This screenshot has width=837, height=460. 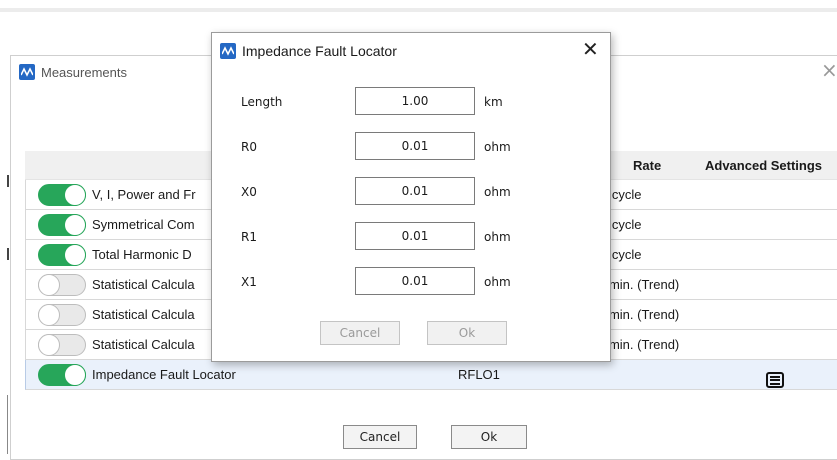 I want to click on window-title: Measurements, so click(x=84, y=72).